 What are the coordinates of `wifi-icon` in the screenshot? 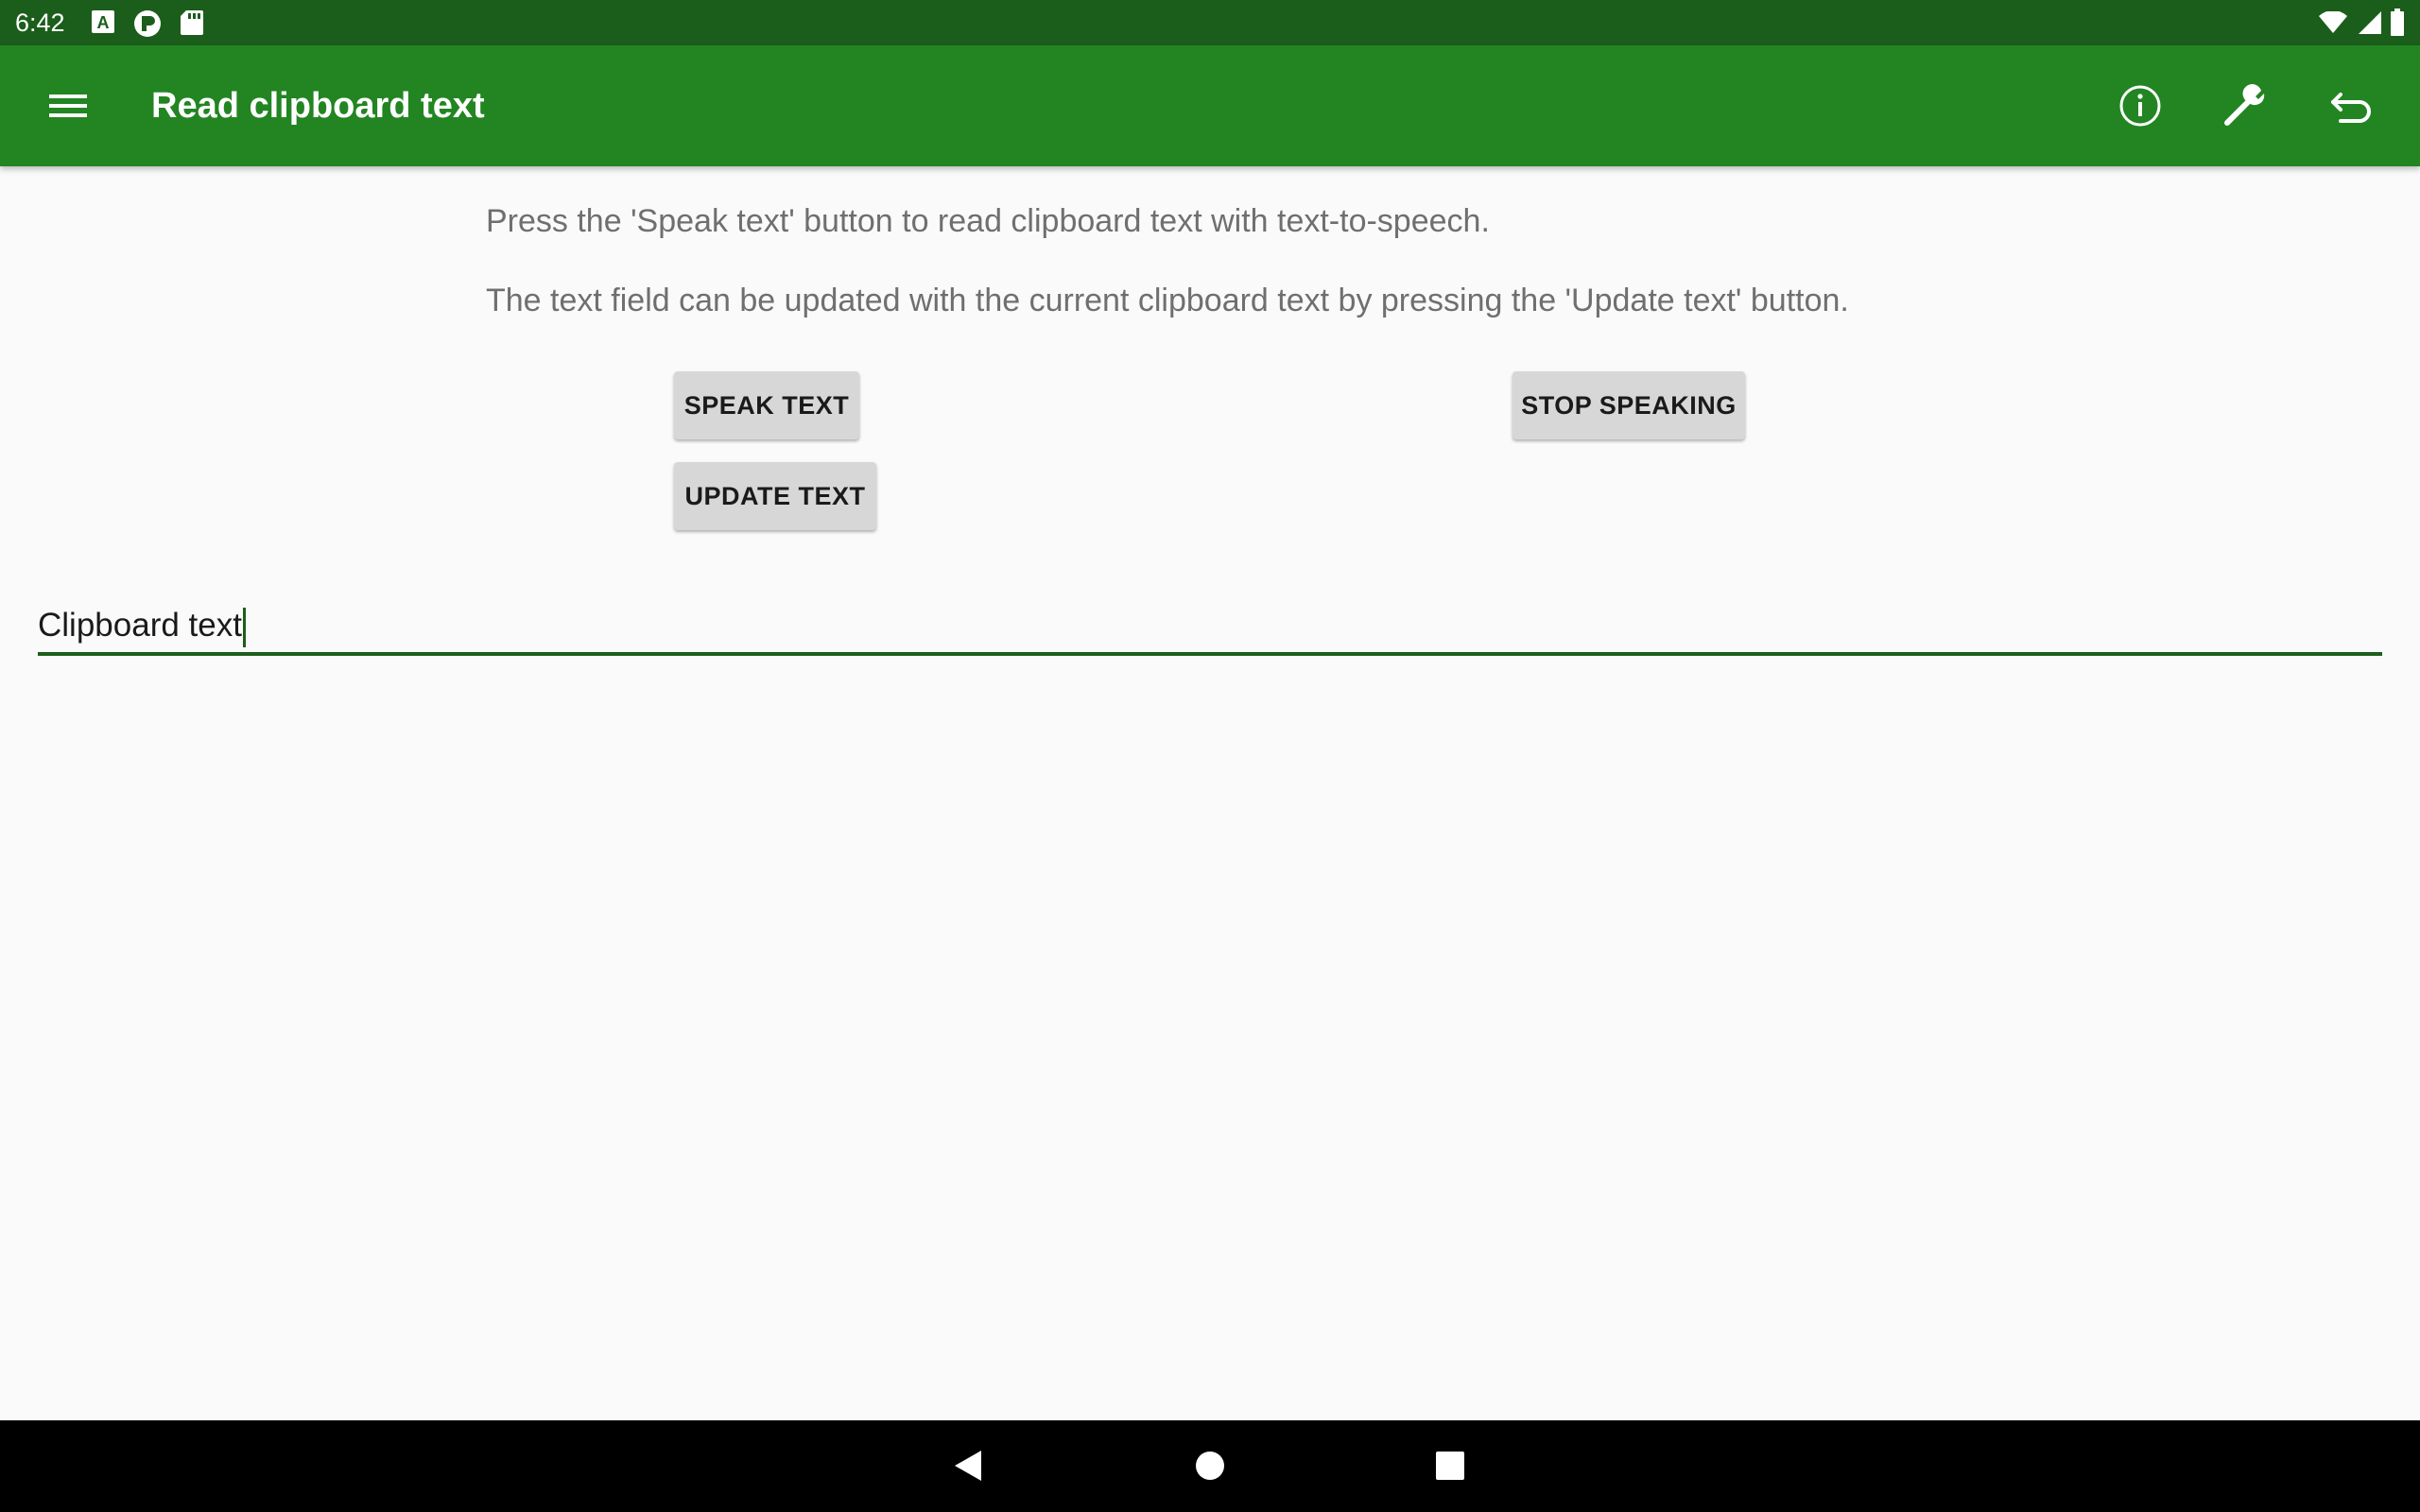 It's located at (2333, 24).